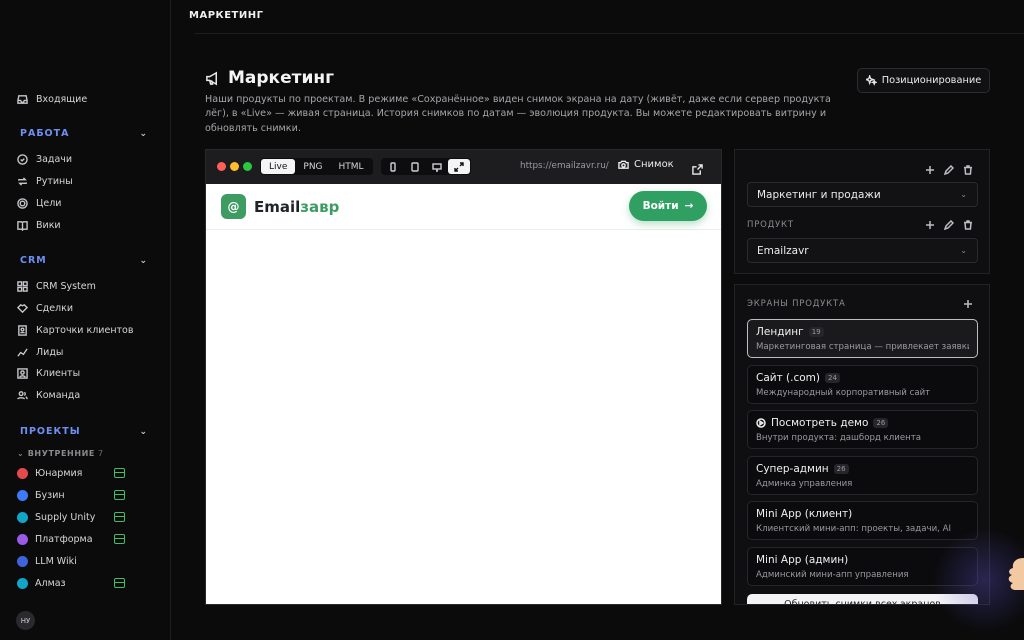 This screenshot has width=1024, height=640. What do you see at coordinates (802, 559) in the screenshot?
I see `screen-title: Mini App (админ)` at bounding box center [802, 559].